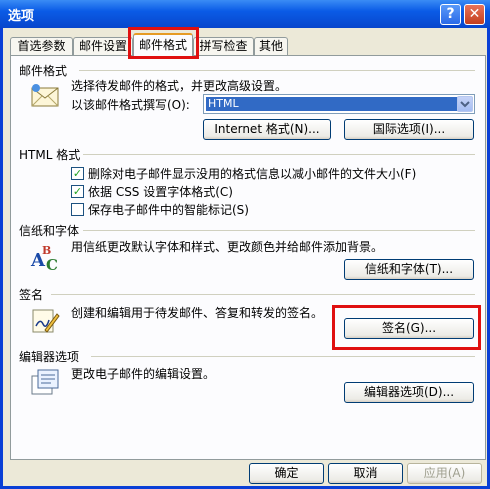  What do you see at coordinates (168, 210) in the screenshot?
I see `smart-tags-label: 保存电子邮件中的智能标记(S)` at bounding box center [168, 210].